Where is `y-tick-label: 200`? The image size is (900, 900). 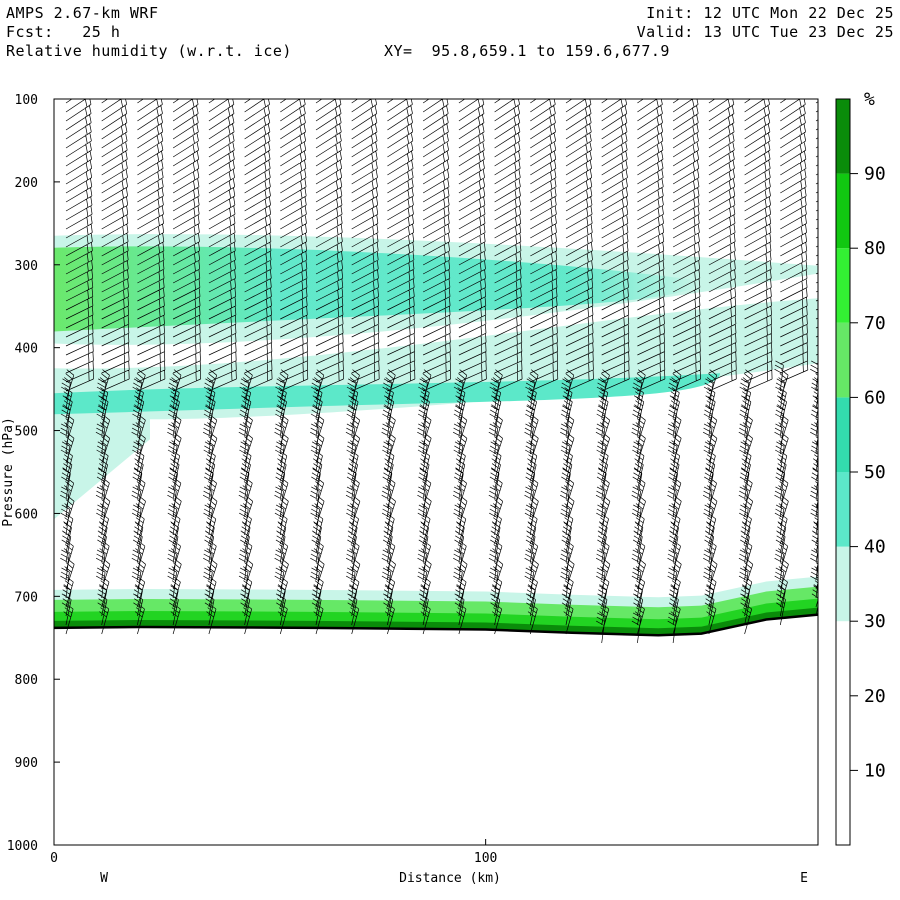 y-tick-label: 200 is located at coordinates (26, 183).